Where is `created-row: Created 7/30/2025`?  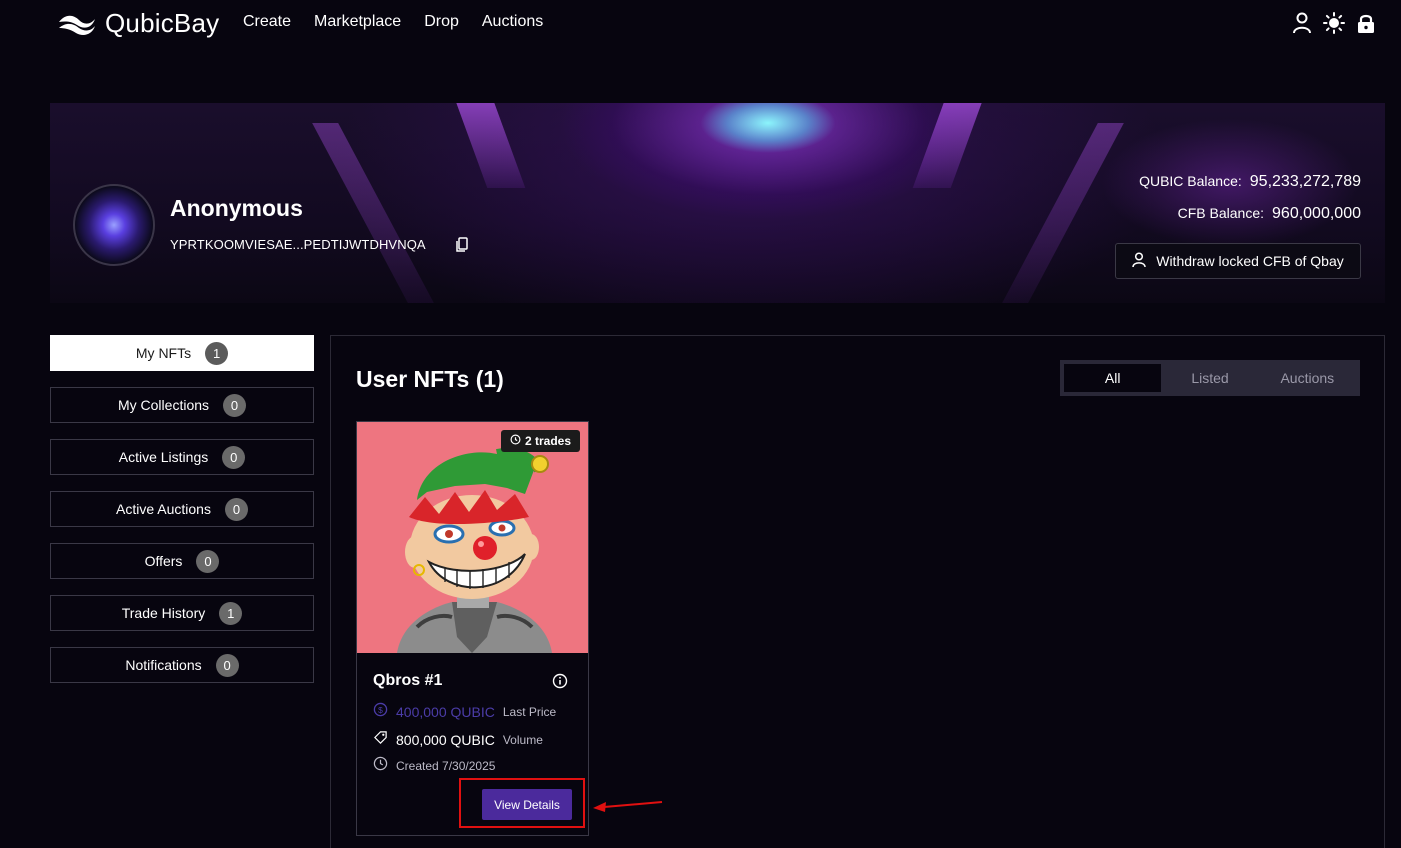 created-row: Created 7/30/2025 is located at coordinates (434, 766).